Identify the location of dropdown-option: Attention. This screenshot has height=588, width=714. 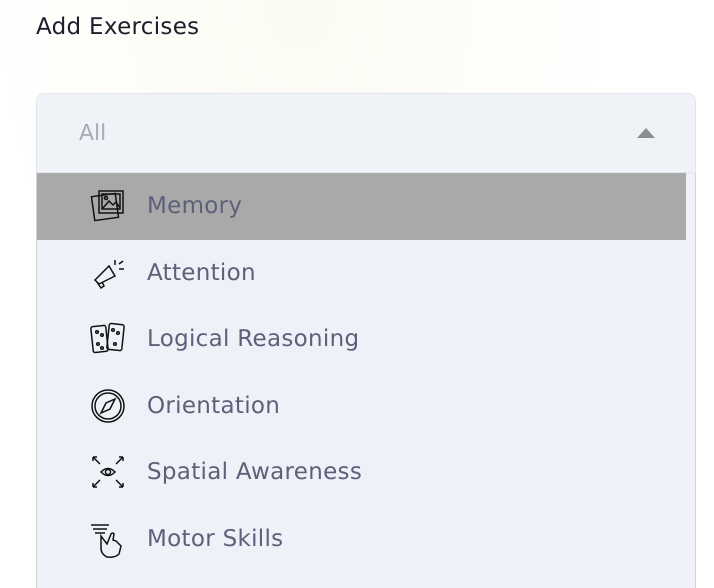
(361, 273).